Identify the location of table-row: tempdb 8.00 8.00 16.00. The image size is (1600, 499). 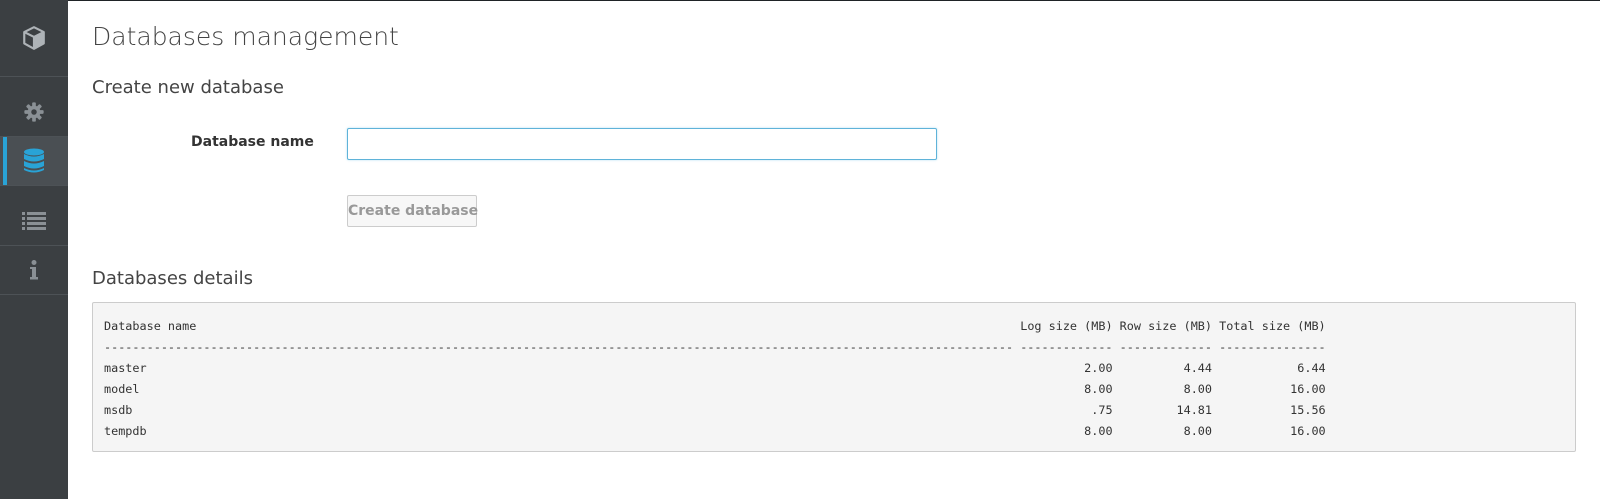
(715, 431).